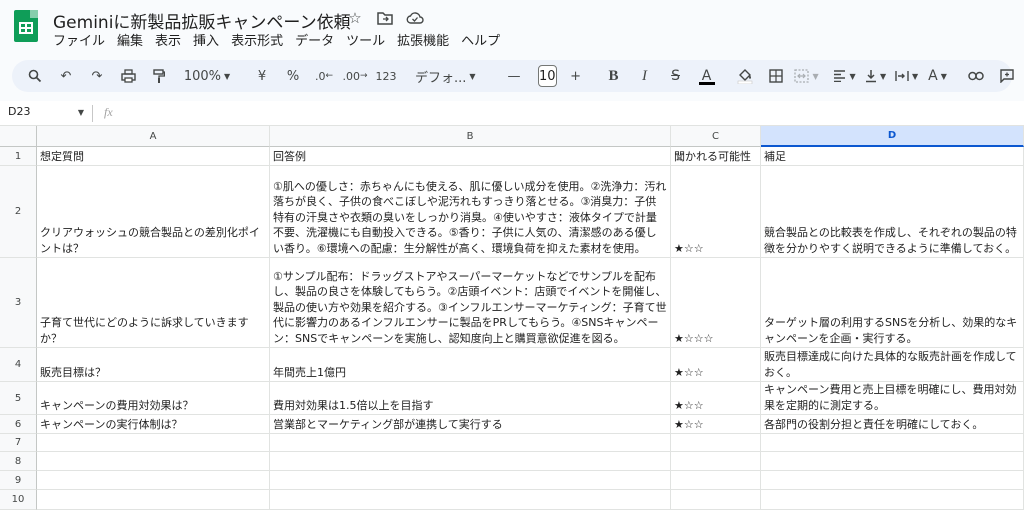  I want to click on strikethrough-button: S, so click(676, 76).